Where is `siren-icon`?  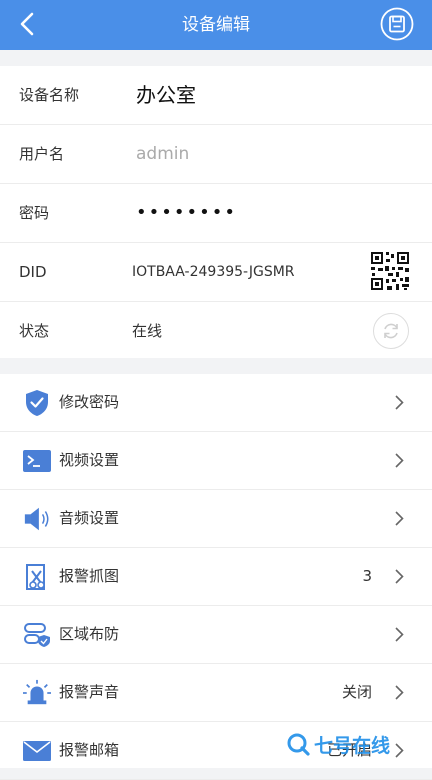 siren-icon is located at coordinates (37, 693).